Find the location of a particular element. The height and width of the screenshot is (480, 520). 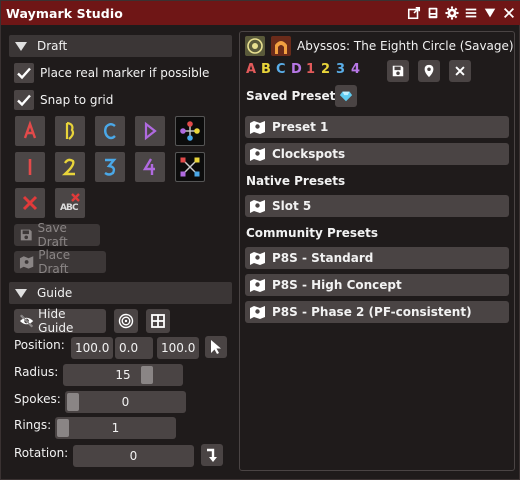

draft-header-label: Draft is located at coordinates (52, 46).